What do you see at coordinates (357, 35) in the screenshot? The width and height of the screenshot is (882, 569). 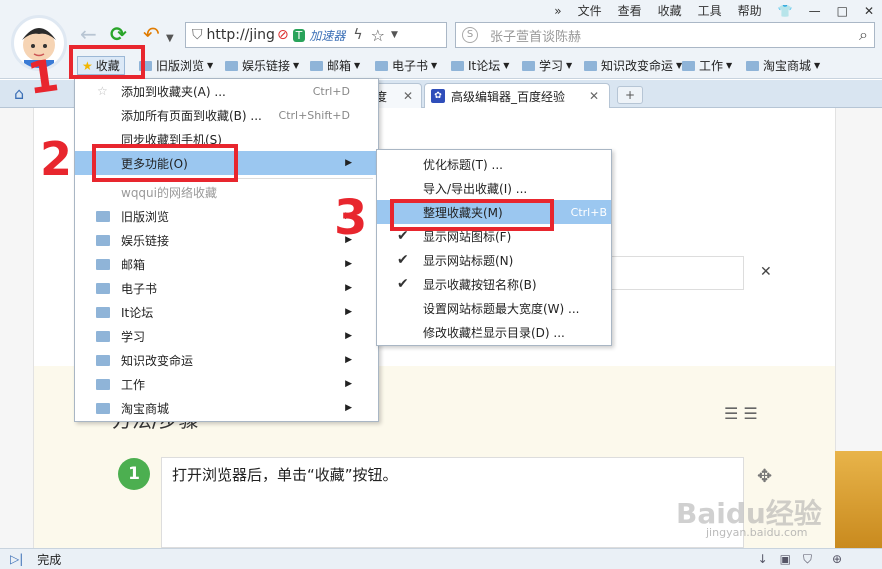 I see `lightning-icon: ϟ` at bounding box center [357, 35].